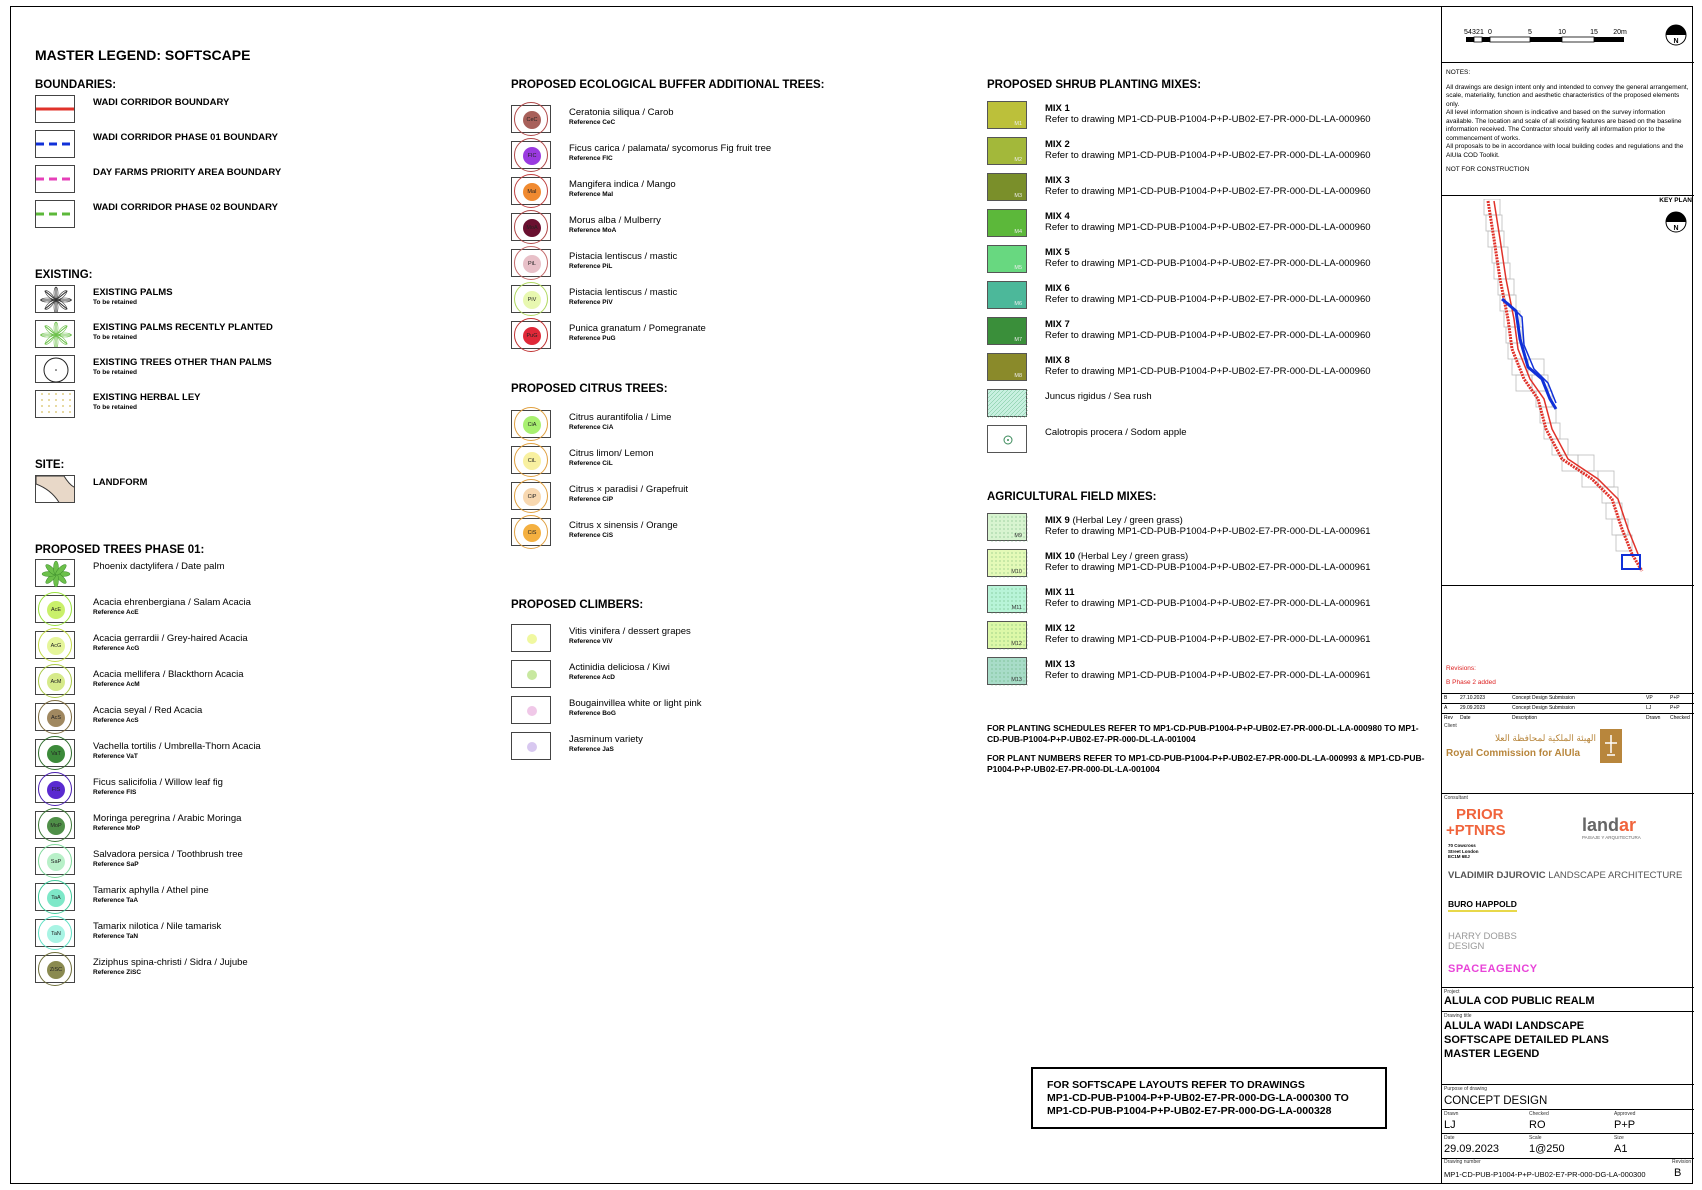 This screenshot has height=1190, width=1702. I want to click on tree-name: Punica granatum / Pomegranate, so click(637, 328).